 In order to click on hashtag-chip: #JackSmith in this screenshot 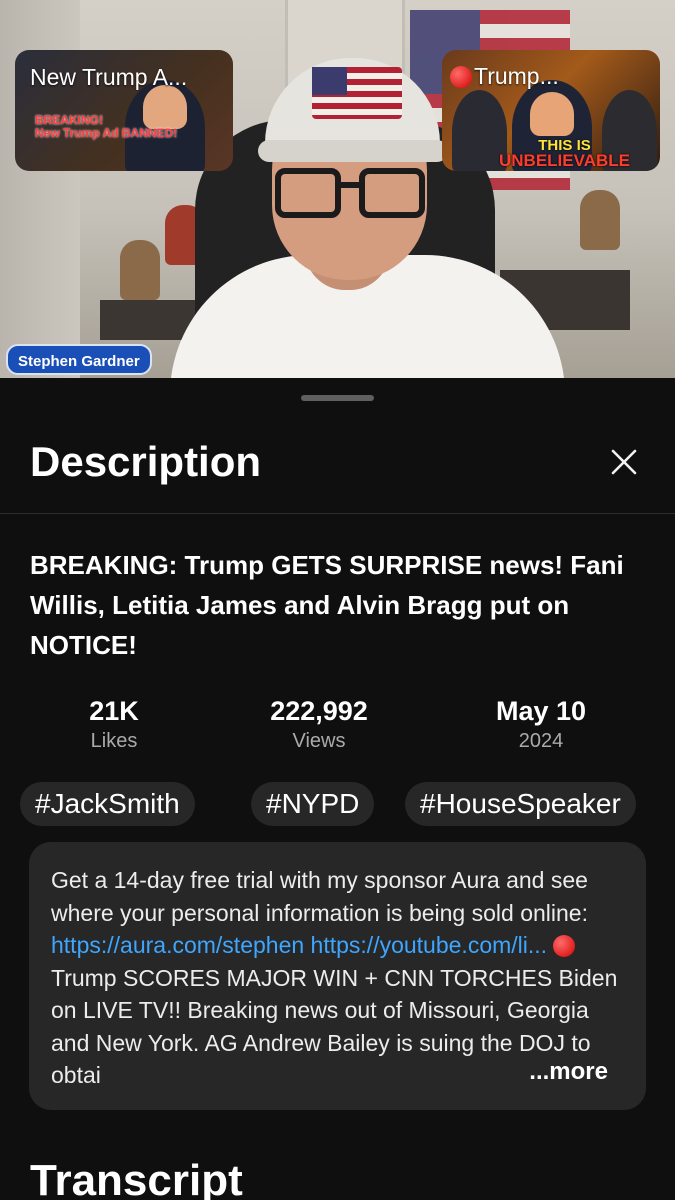, I will do `click(107, 804)`.